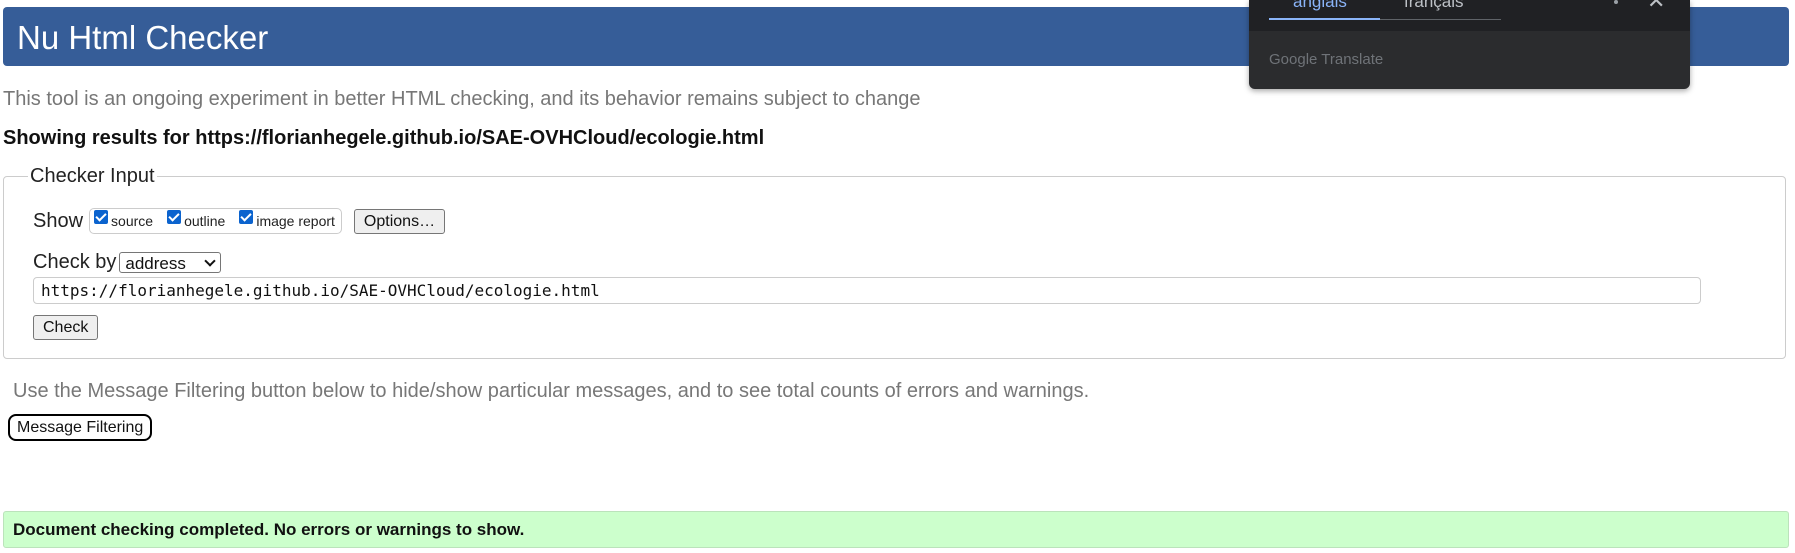 The height and width of the screenshot is (553, 1795). I want to click on more-vert-icon, so click(1616, 5).